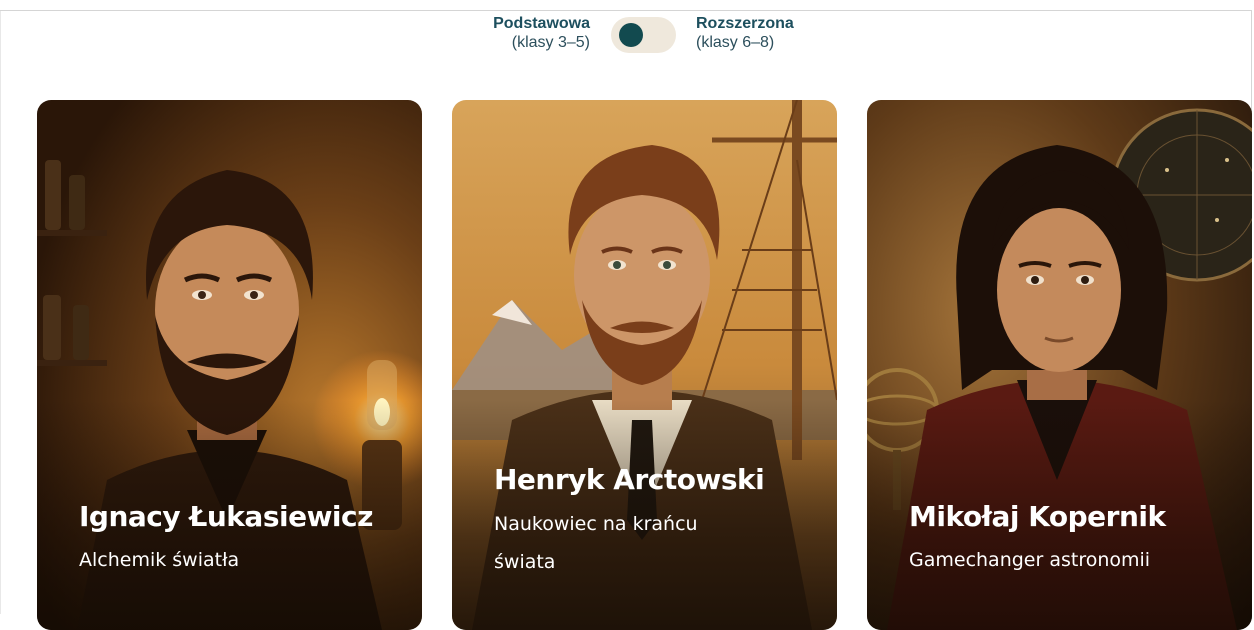 The height and width of the screenshot is (630, 1254). I want to click on option-basic-title: Podstawowa, so click(541, 23).